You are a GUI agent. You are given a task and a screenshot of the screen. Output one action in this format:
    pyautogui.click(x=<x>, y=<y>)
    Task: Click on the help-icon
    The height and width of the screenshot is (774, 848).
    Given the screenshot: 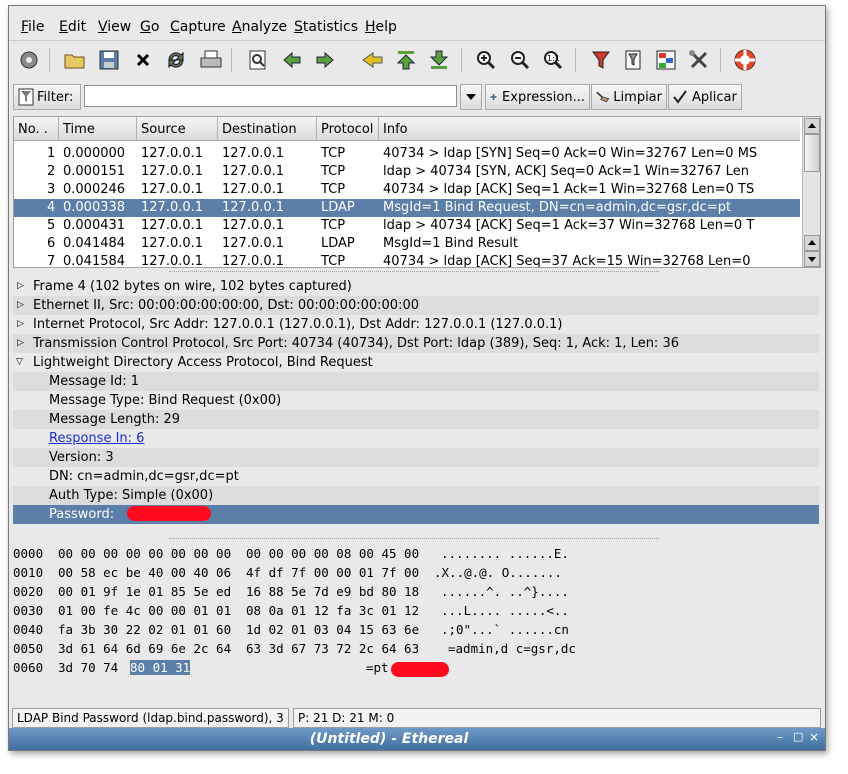 What is the action you would take?
    pyautogui.click(x=745, y=60)
    